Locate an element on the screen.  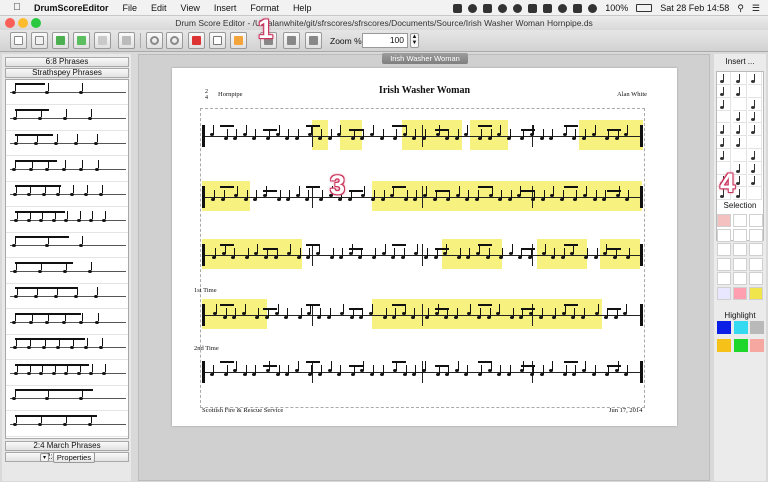
undo-button is located at coordinates (154, 40).